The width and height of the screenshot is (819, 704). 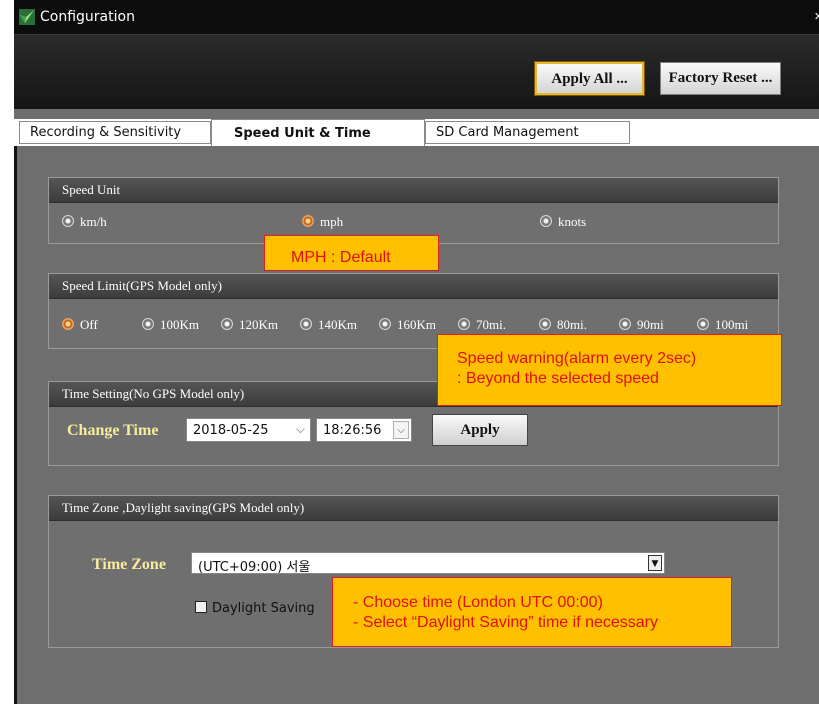 What do you see at coordinates (464, 324) in the screenshot?
I see `radio-limit-70mi-indicator` at bounding box center [464, 324].